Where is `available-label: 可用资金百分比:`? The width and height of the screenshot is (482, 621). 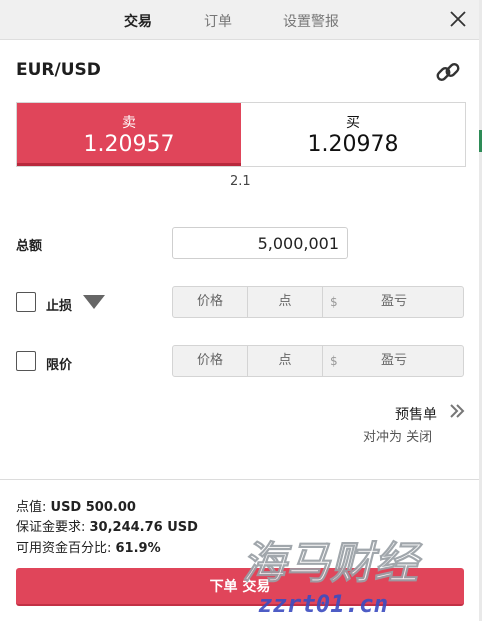 available-label: 可用资金百分比: is located at coordinates (66, 548).